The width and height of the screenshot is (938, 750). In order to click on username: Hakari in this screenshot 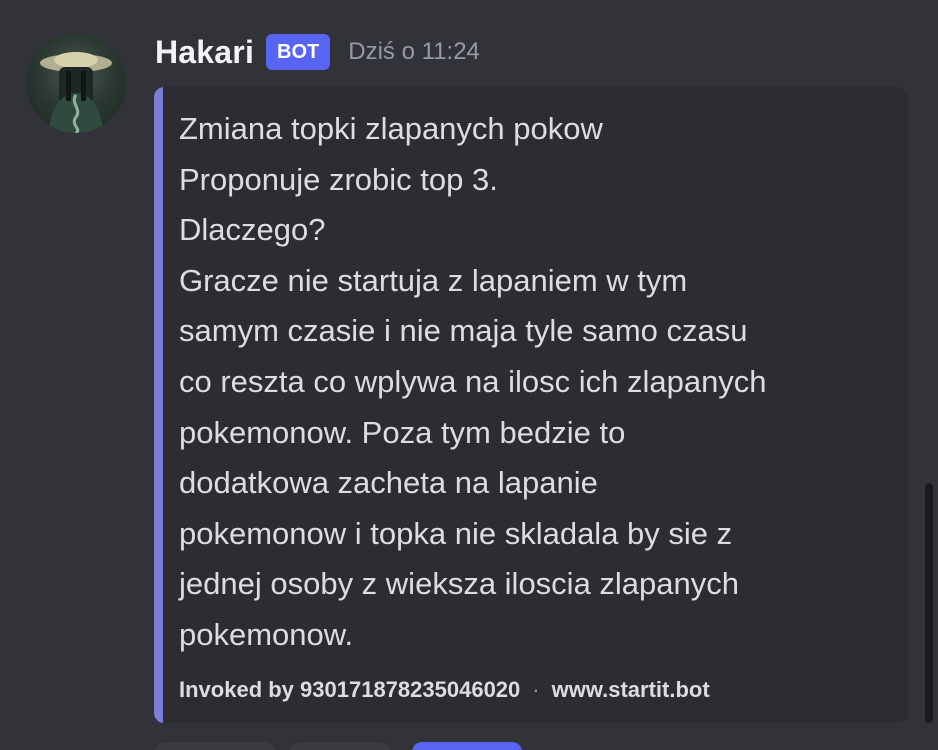, I will do `click(204, 52)`.